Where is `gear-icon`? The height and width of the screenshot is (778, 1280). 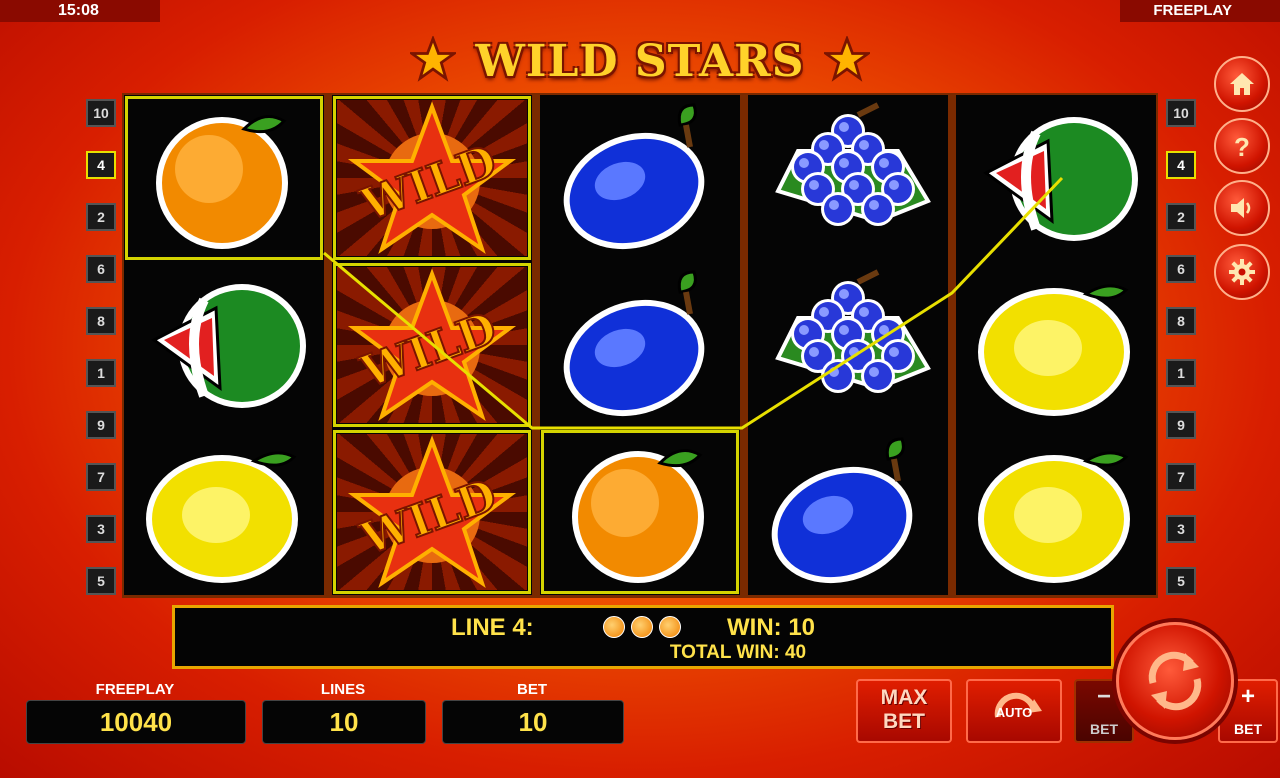 gear-icon is located at coordinates (1242, 272).